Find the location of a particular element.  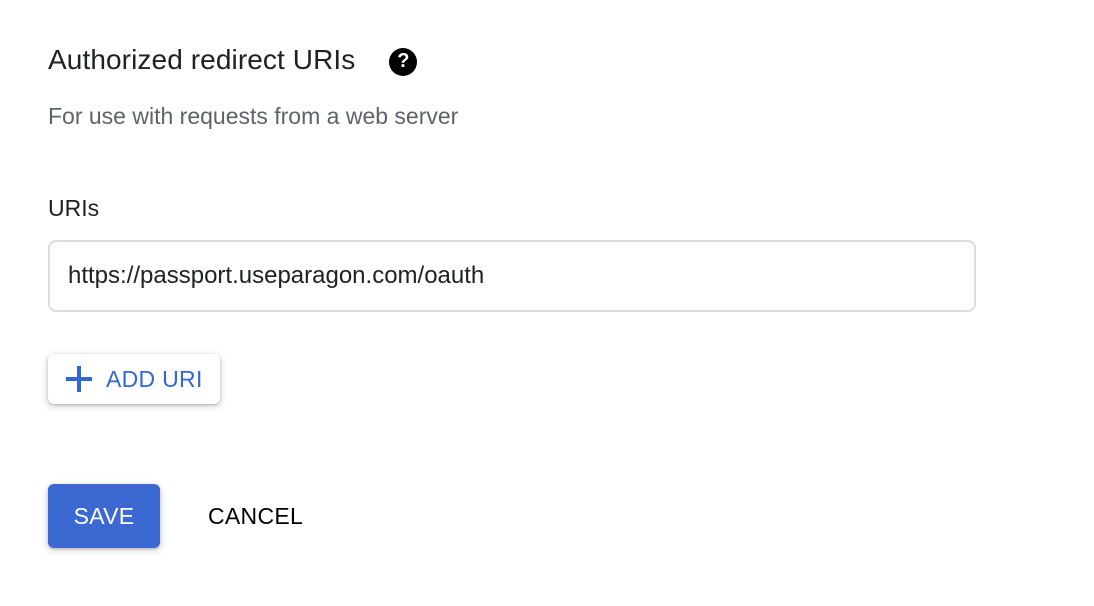

section-title: Authorized redirect URIs is located at coordinates (202, 59).